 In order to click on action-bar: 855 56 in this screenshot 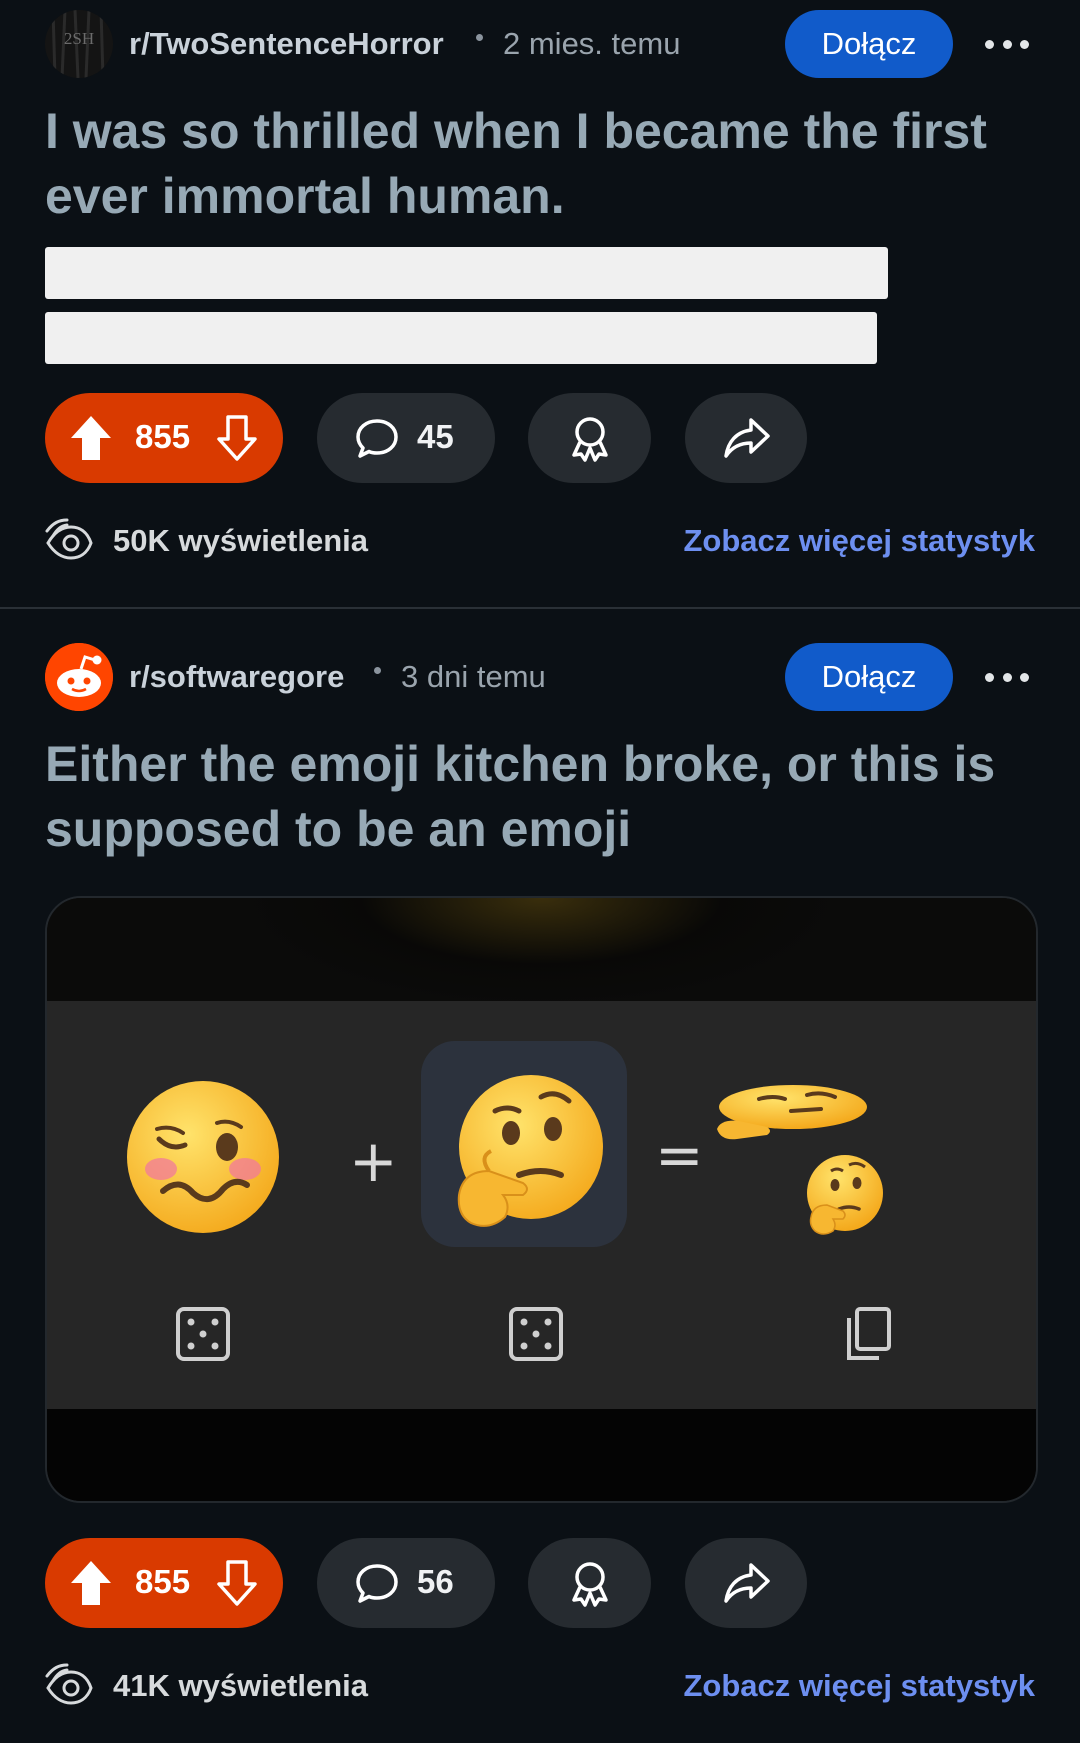, I will do `click(540, 1583)`.